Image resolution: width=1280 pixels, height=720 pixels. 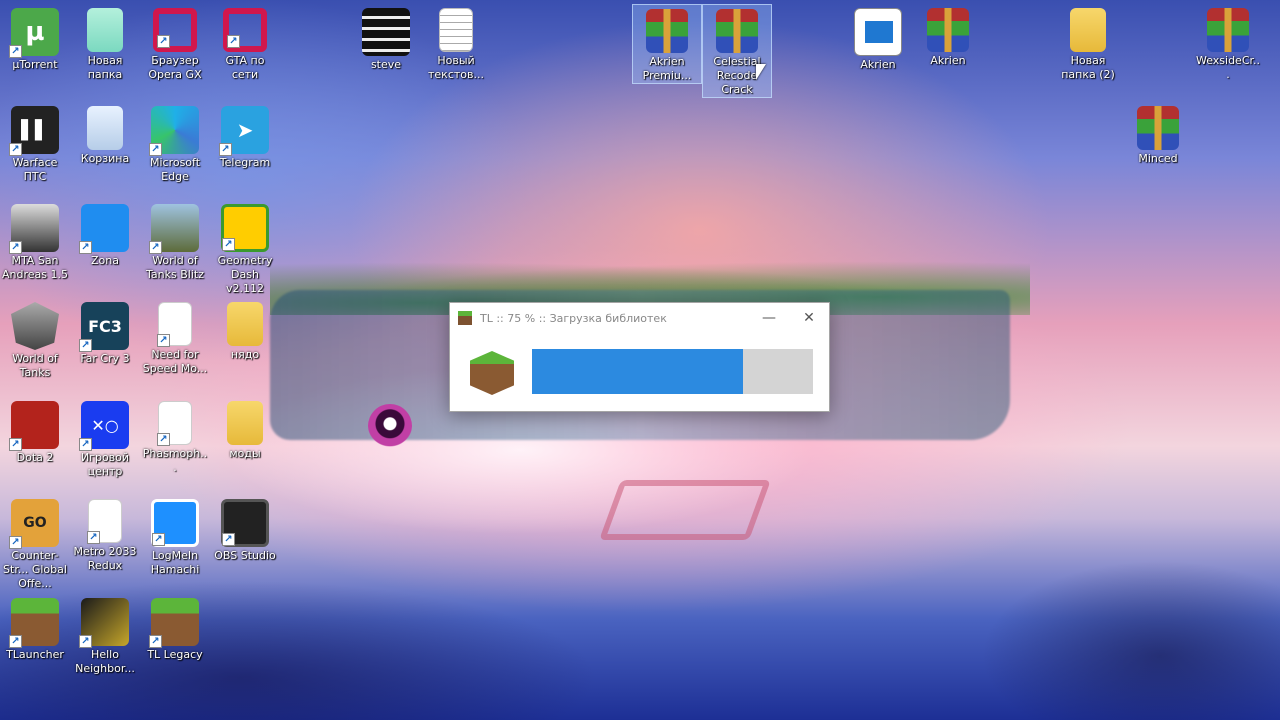 What do you see at coordinates (35, 457) in the screenshot?
I see `desktop-icon-label: Dota 2` at bounding box center [35, 457].